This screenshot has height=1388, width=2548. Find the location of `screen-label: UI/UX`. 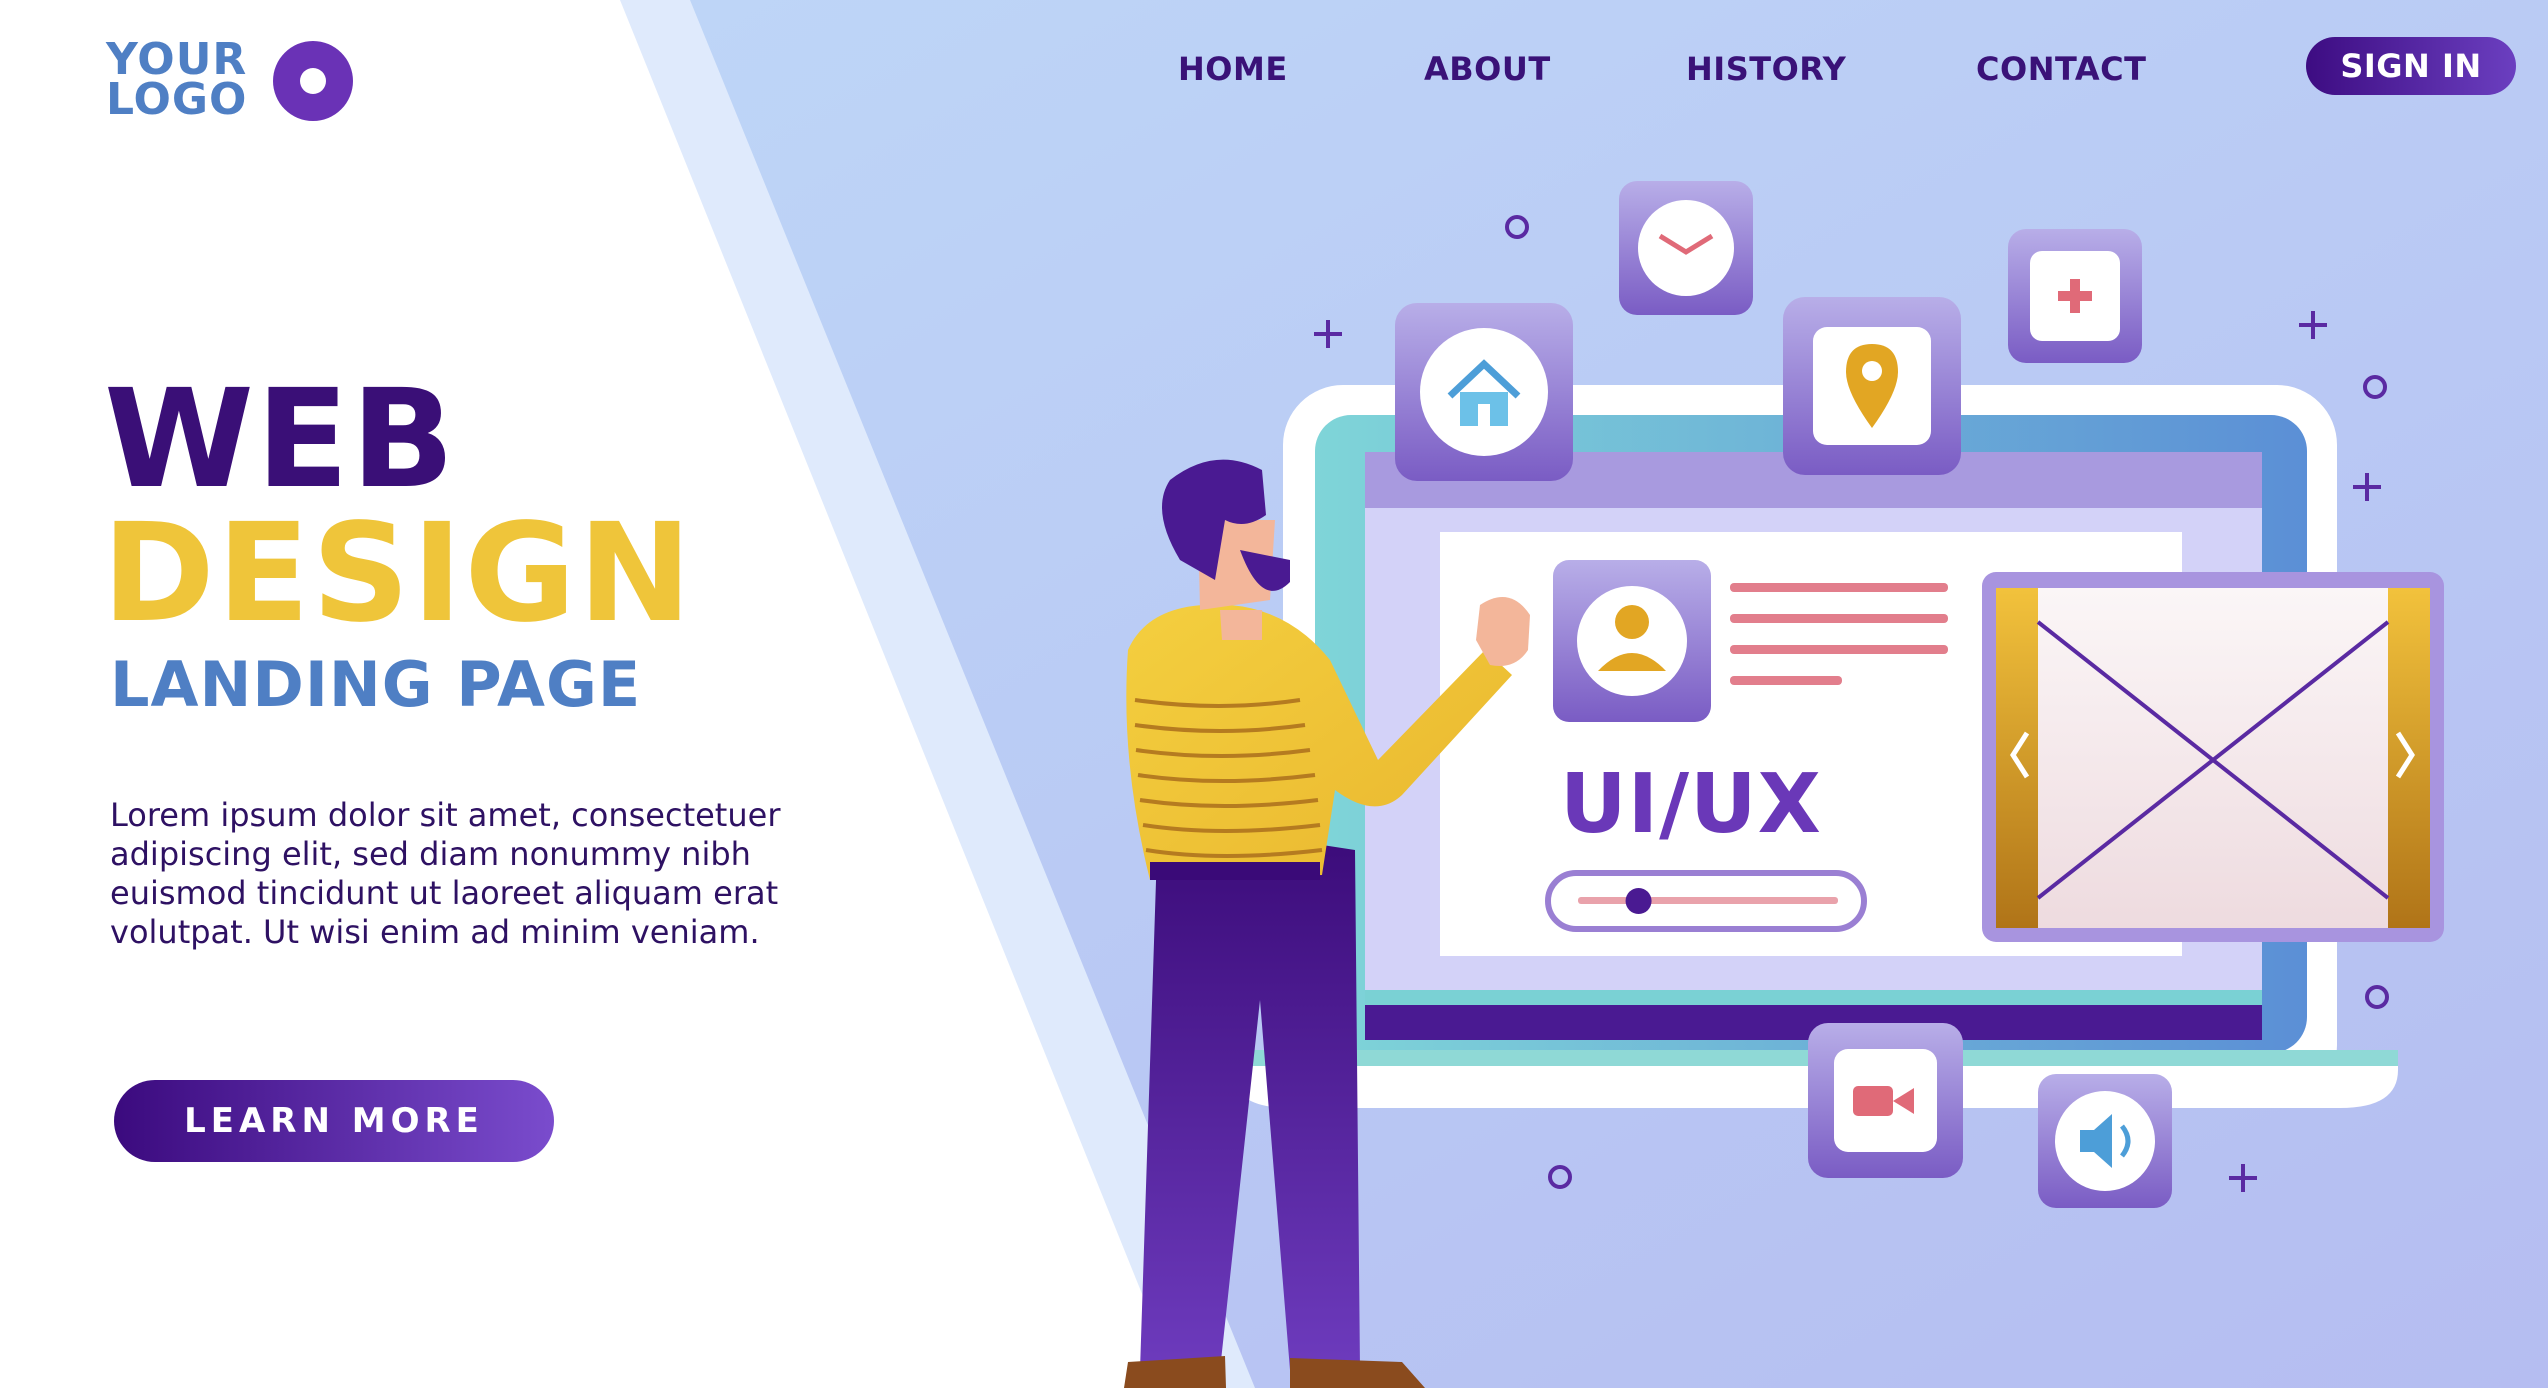

screen-label: UI/UX is located at coordinates (1691, 804).